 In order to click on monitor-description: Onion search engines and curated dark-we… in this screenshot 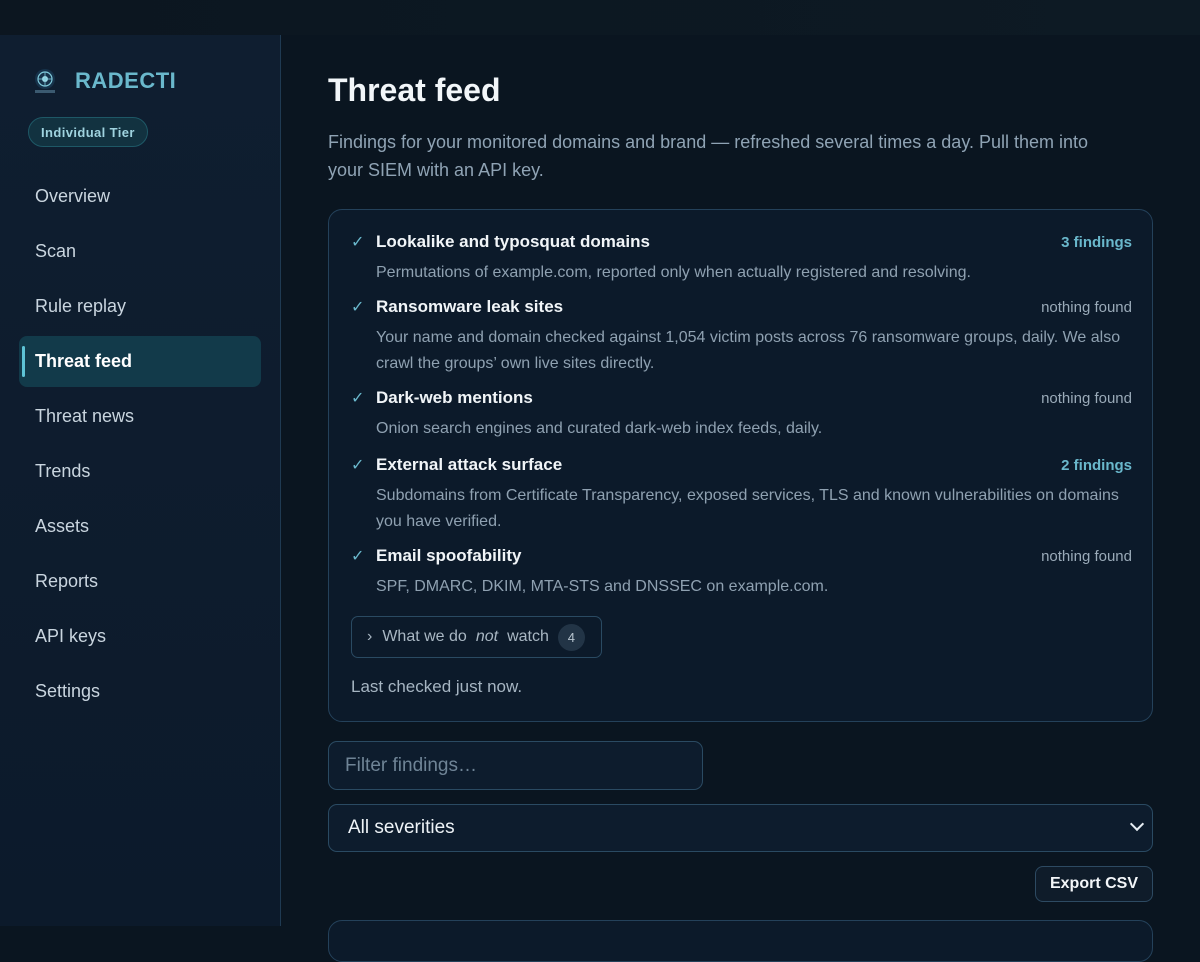, I will do `click(599, 428)`.